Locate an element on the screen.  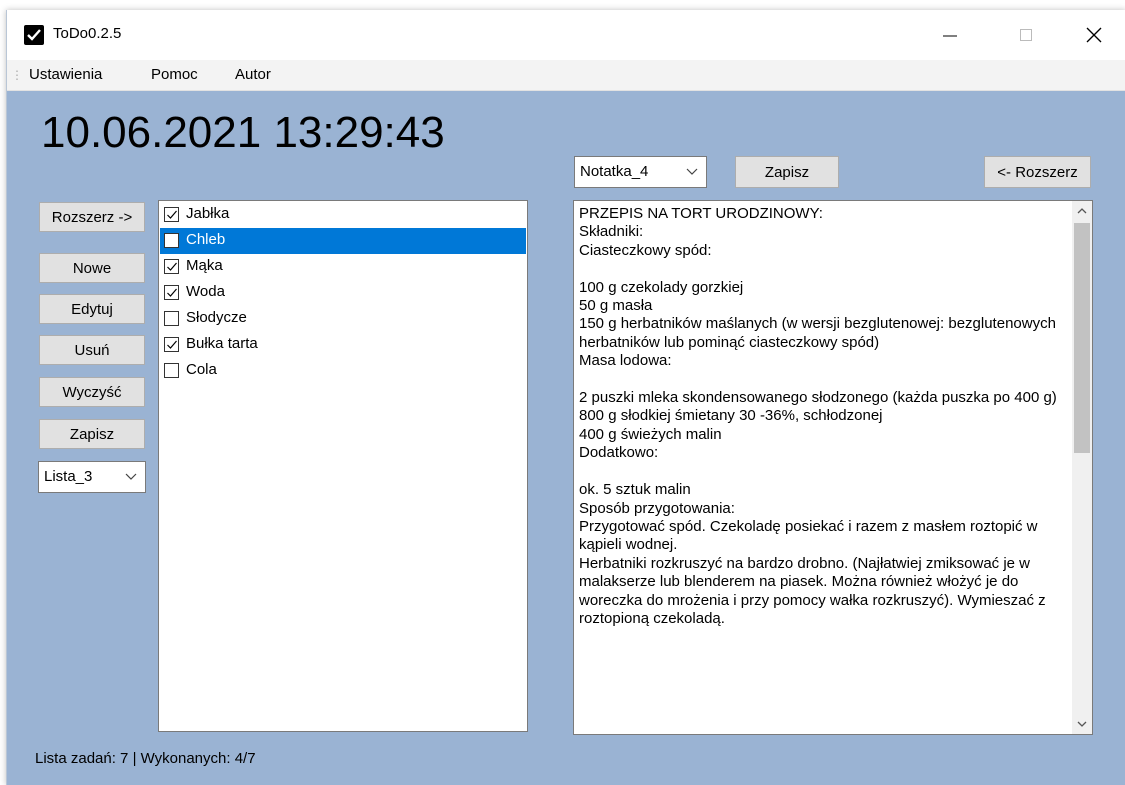
window-title: ToDo0.2.5 is located at coordinates (87, 33).